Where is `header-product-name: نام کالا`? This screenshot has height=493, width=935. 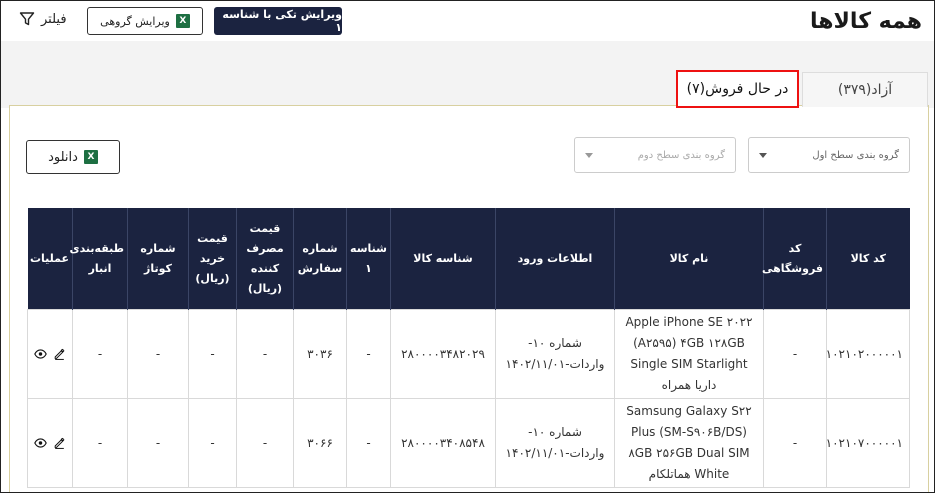
header-product-name: نام کالا is located at coordinates (689, 259).